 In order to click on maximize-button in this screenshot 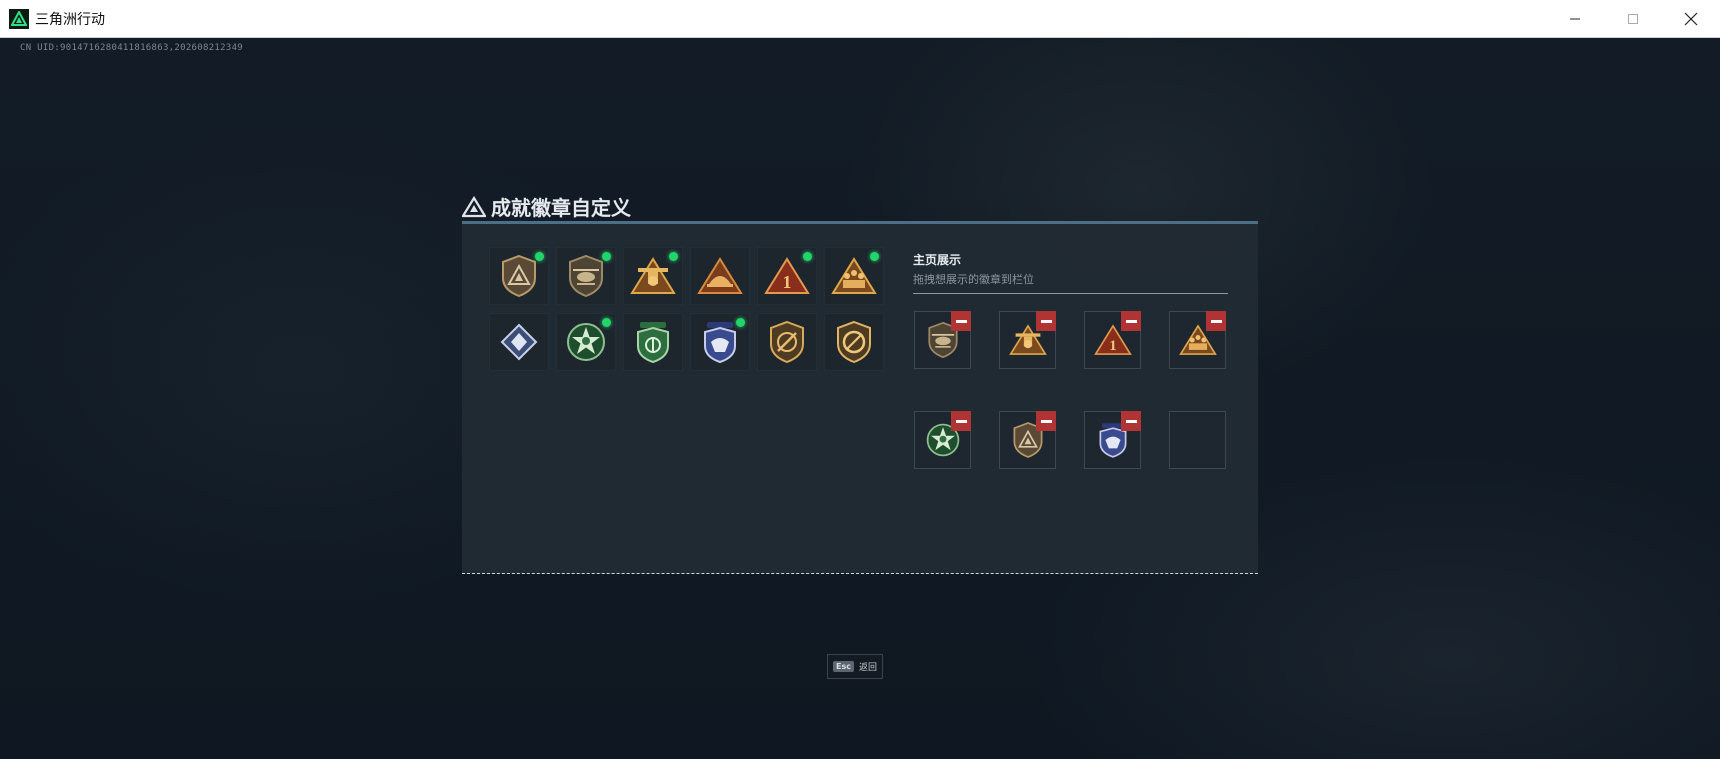, I will do `click(1633, 19)`.